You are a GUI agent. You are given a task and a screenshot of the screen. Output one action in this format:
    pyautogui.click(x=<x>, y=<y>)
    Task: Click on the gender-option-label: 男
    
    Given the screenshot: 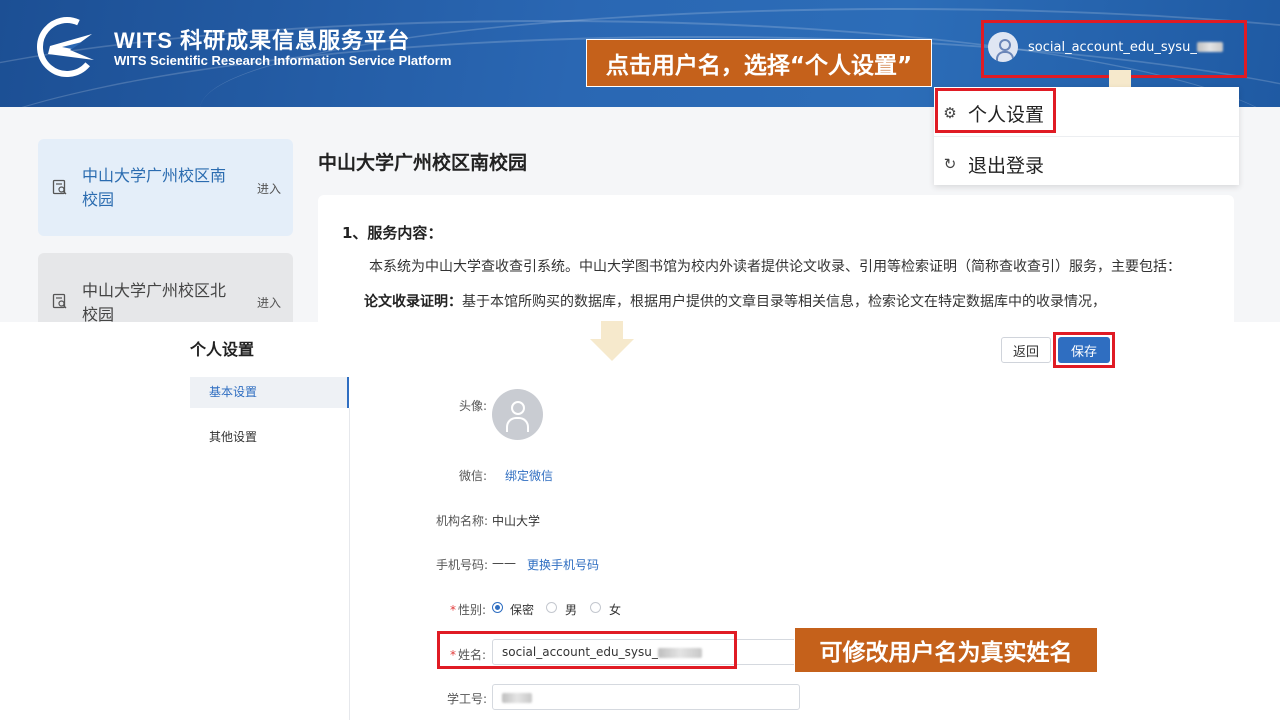 What is the action you would take?
    pyautogui.click(x=571, y=610)
    